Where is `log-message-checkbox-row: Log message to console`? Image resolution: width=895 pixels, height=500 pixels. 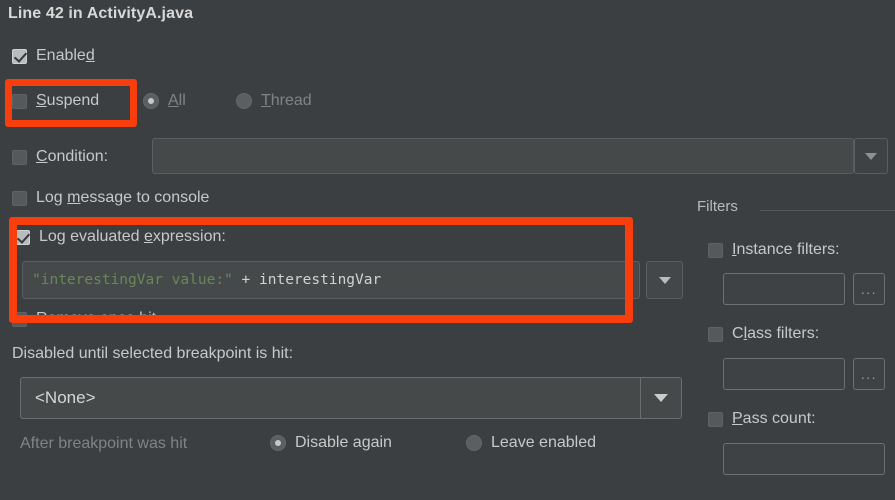
log-message-checkbox-row: Log message to console is located at coordinates (110, 198).